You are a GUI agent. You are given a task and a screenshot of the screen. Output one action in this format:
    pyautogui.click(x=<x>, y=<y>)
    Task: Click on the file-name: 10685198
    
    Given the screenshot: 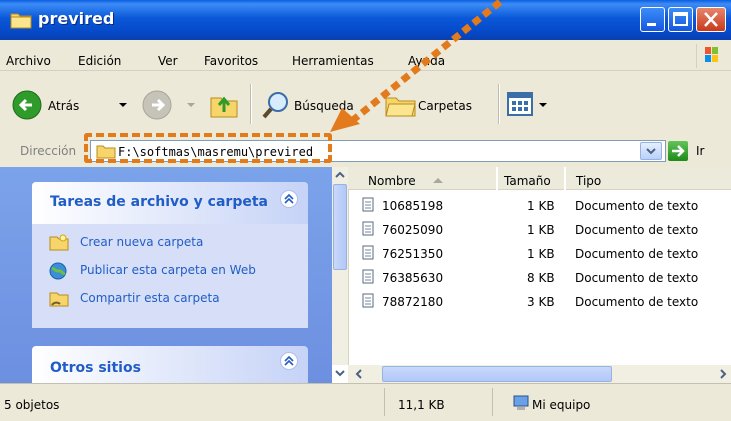 What is the action you would take?
    pyautogui.click(x=412, y=206)
    